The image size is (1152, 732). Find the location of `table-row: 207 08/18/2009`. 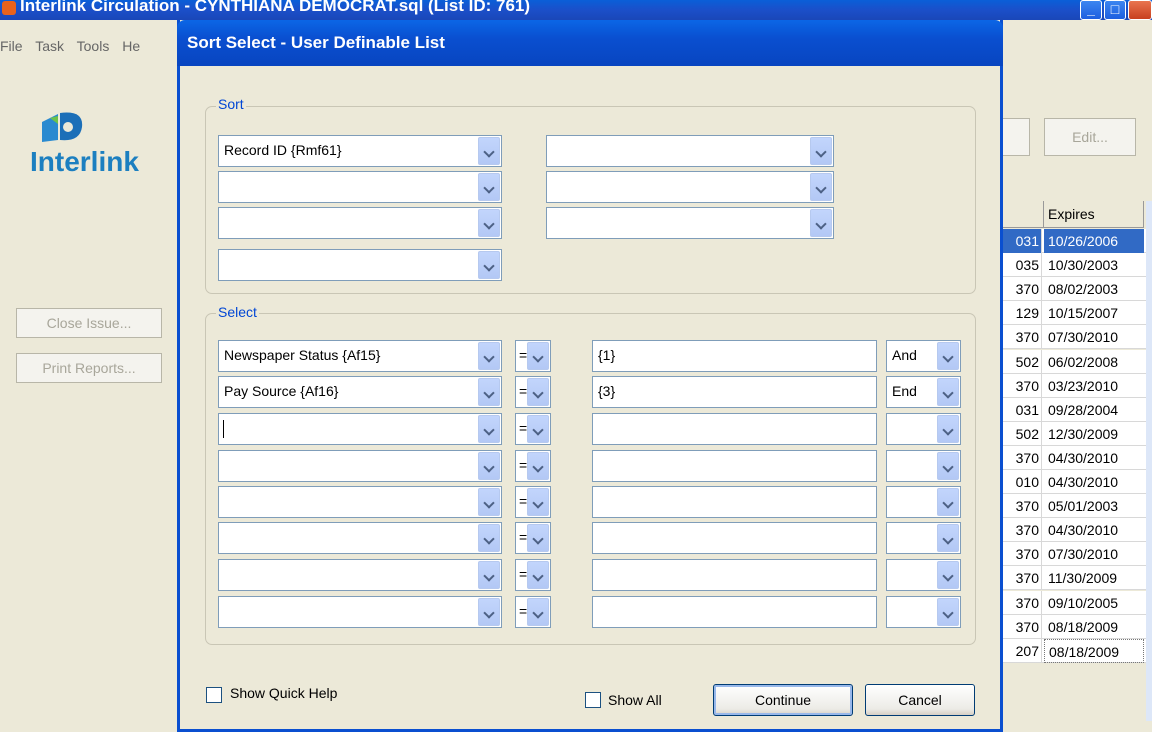

table-row: 207 08/18/2009 is located at coordinates (1077, 650).